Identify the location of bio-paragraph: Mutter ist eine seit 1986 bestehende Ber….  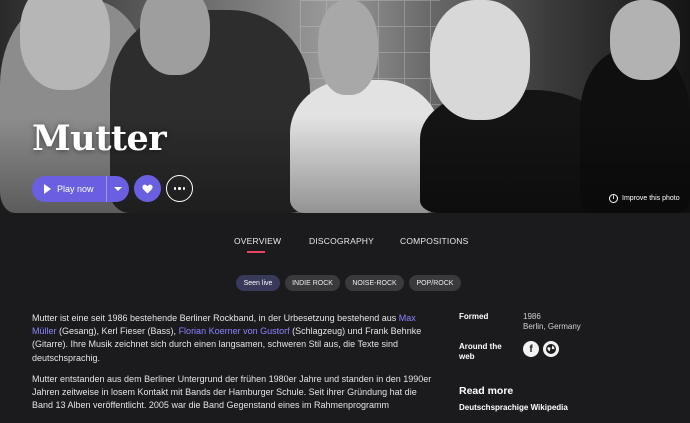
(232, 338).